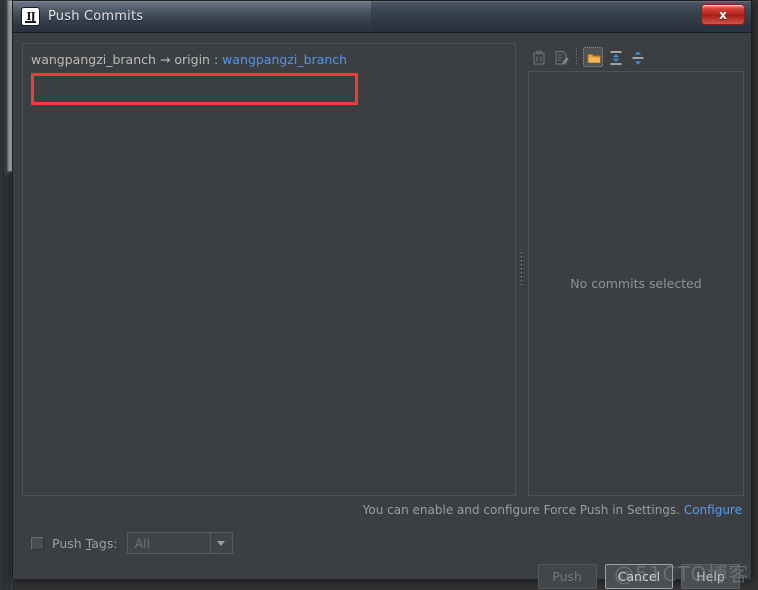 Image resolution: width=758 pixels, height=590 pixels. I want to click on intellij-idea-glyph: IJ, so click(30, 16).